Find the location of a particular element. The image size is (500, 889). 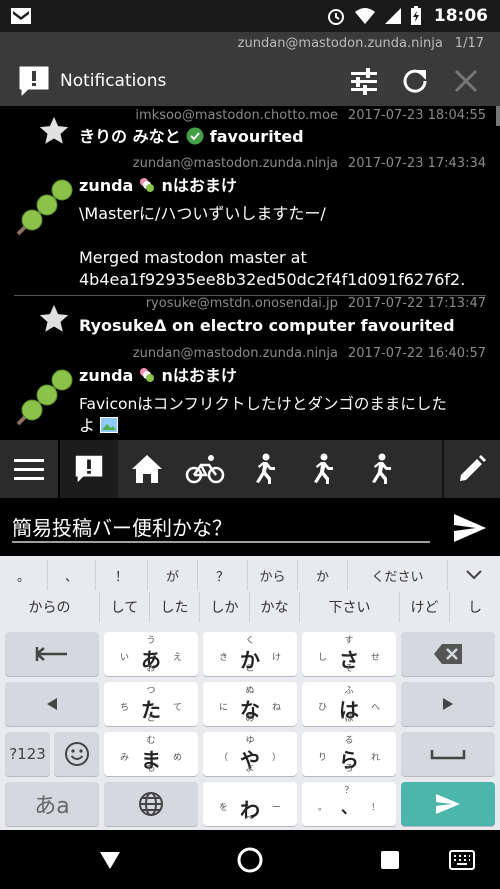

compose-button is located at coordinates (471, 469).